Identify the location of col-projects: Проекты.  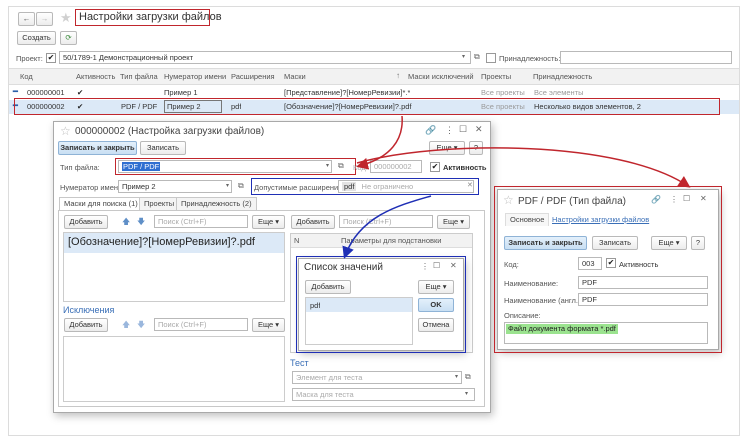
(496, 77).